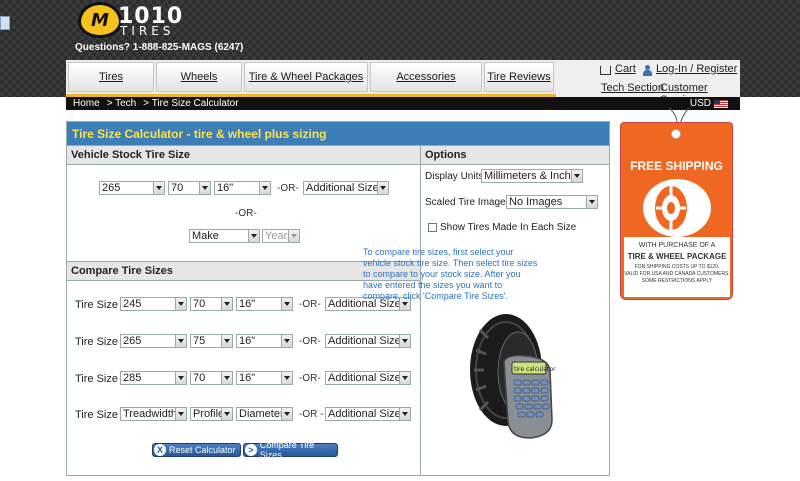 The height and width of the screenshot is (481, 800). Describe the element at coordinates (264, 341) in the screenshot. I see `tire-2-rim-select: 16"` at that location.